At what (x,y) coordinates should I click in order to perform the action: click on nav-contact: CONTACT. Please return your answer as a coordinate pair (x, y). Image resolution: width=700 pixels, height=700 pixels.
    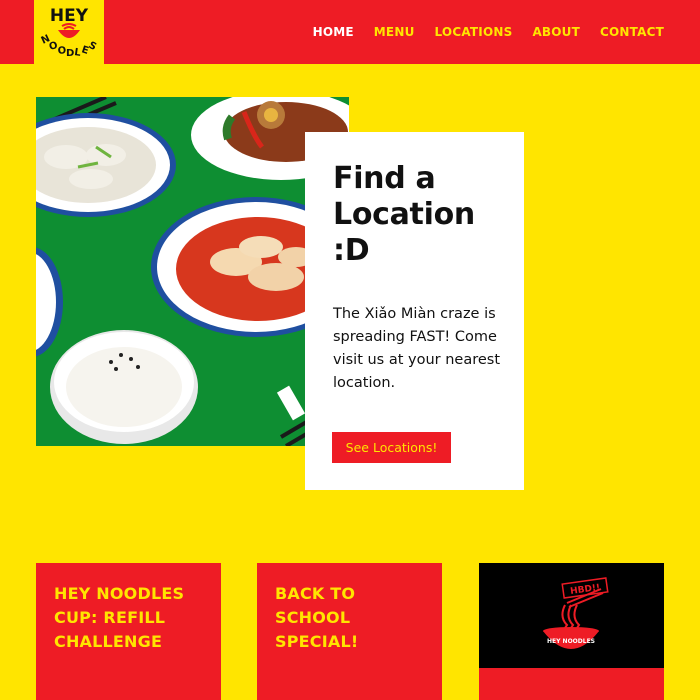
    Looking at the image, I should click on (632, 32).